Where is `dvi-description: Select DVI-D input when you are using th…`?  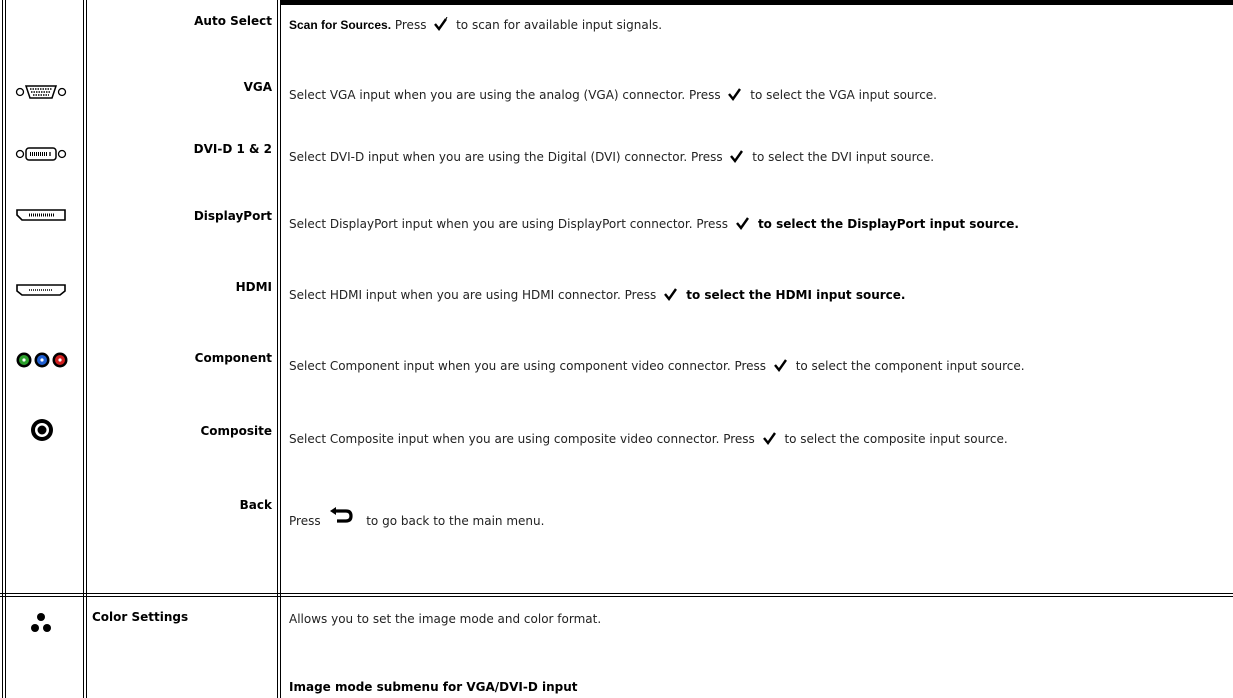 dvi-description: Select DVI-D input when you are using th… is located at coordinates (611, 156).